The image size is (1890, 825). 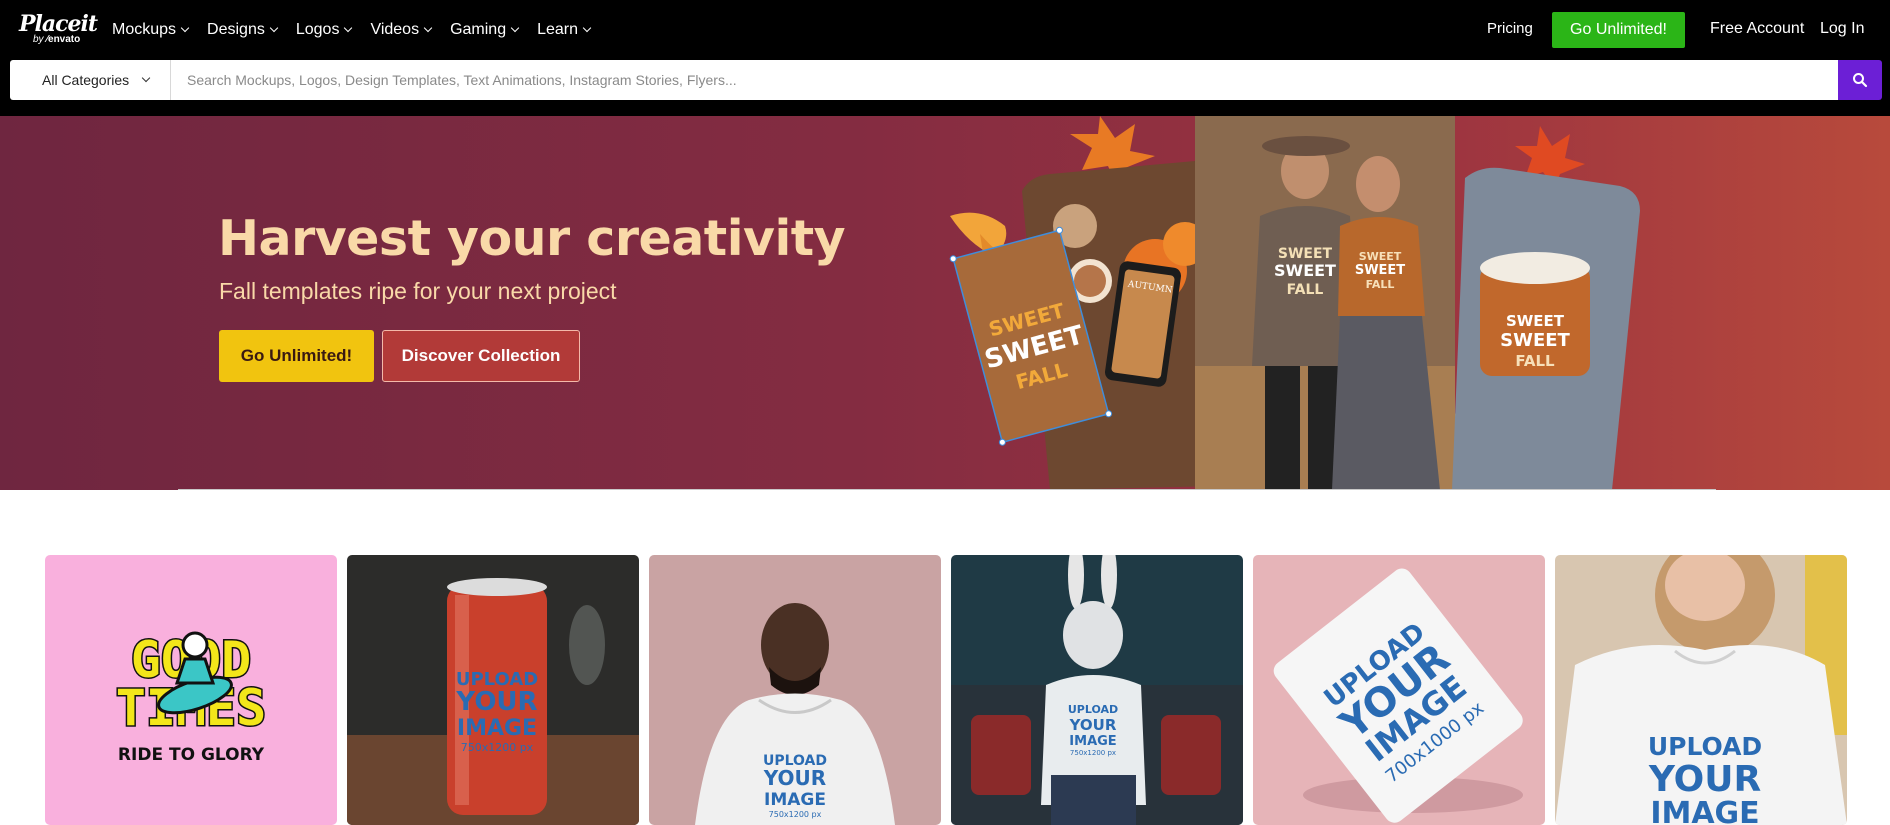 I want to click on pouch-mockup-image: UPLOAD YOUR IMAGE 700x1000 px, so click(x=1399, y=690).